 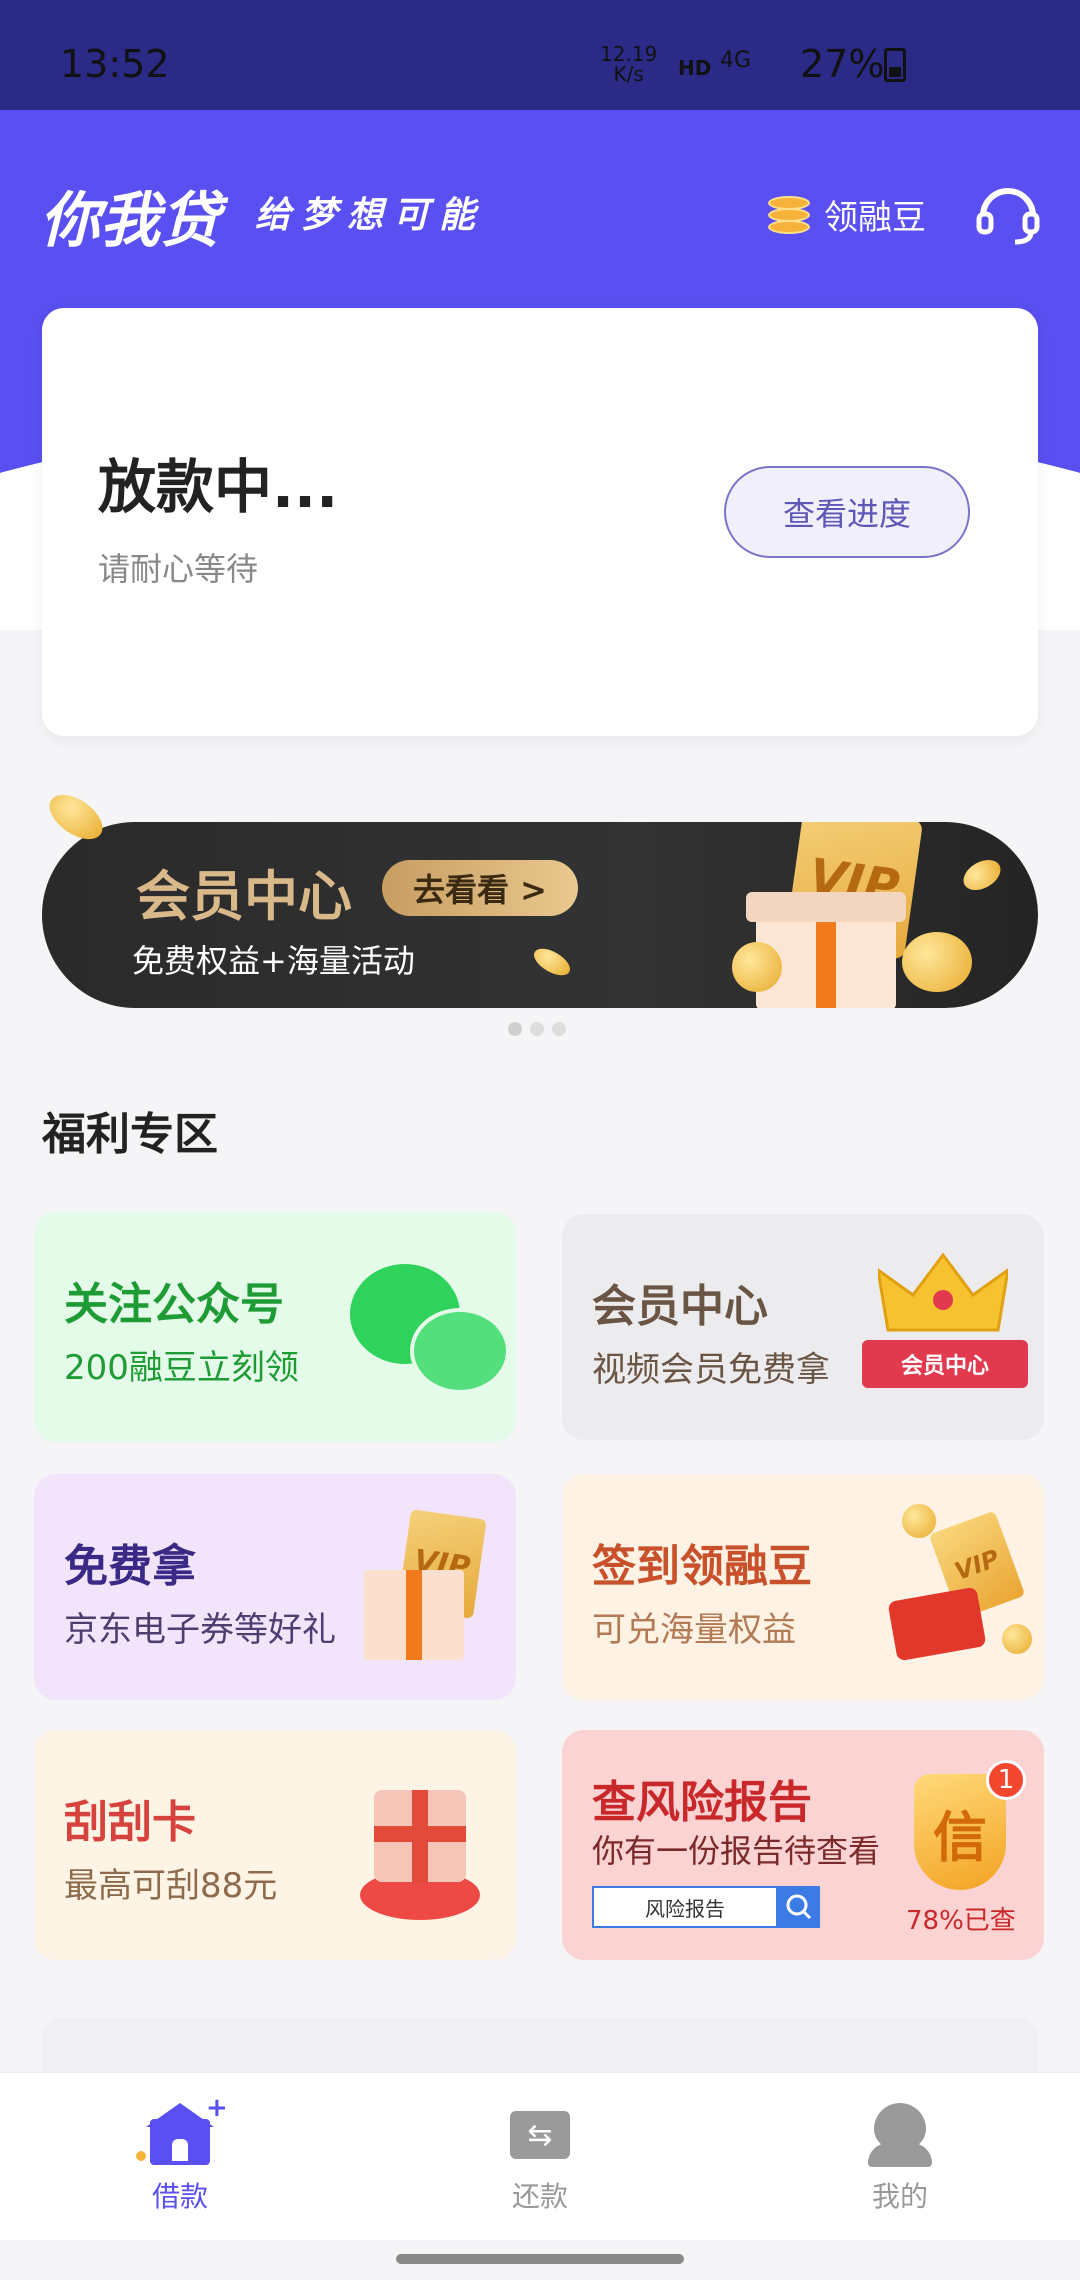 I want to click on risk-report-search: 风险报告, so click(x=685, y=1907).